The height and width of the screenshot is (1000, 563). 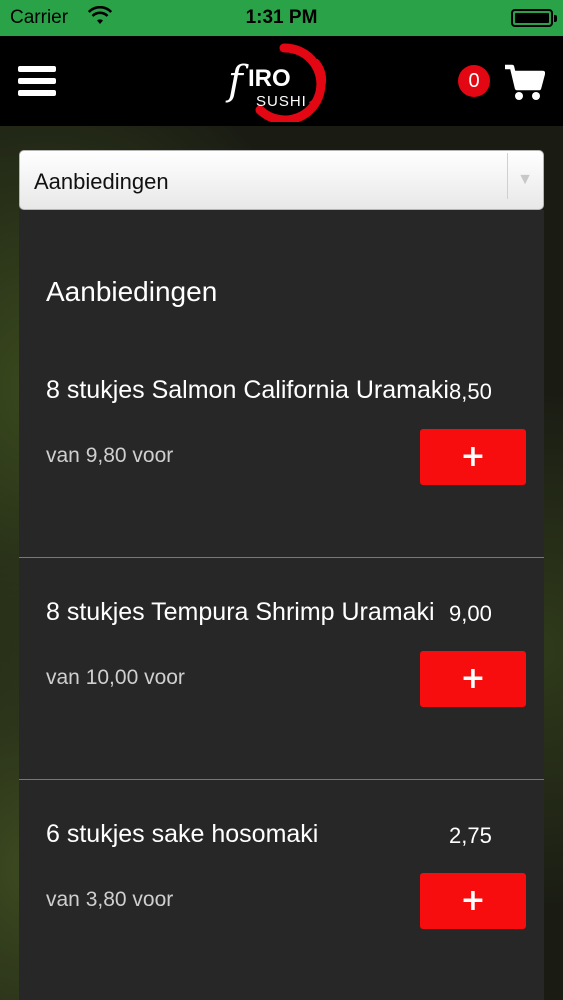 I want to click on cart-count-badge: 0, so click(x=474, y=81).